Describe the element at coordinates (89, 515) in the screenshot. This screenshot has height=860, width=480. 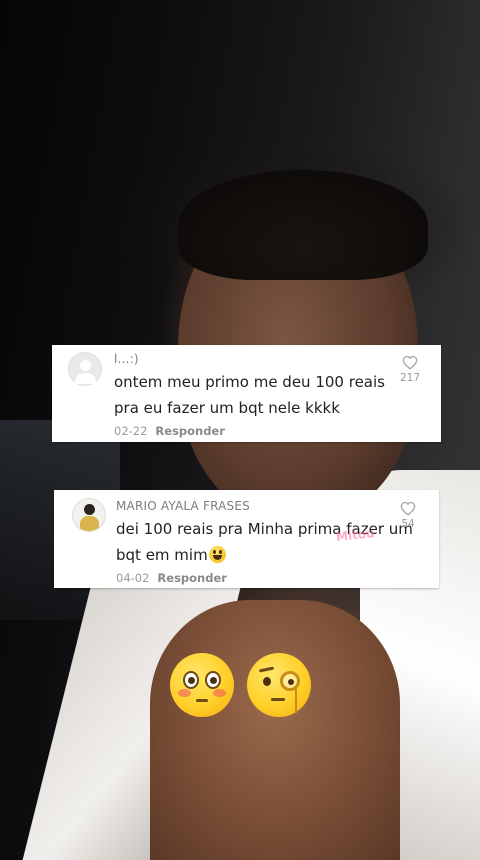
I see `user-avatar` at that location.